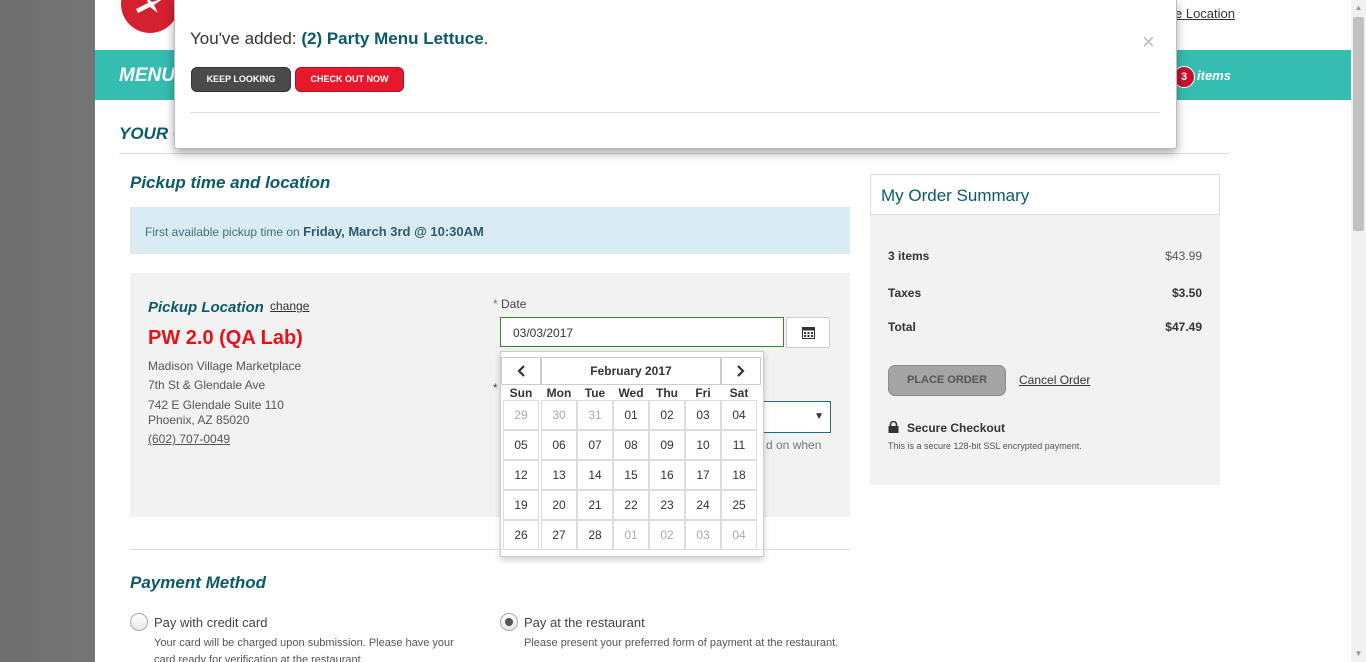 The height and width of the screenshot is (662, 1366). I want to click on added-suffix: ., so click(486, 38).